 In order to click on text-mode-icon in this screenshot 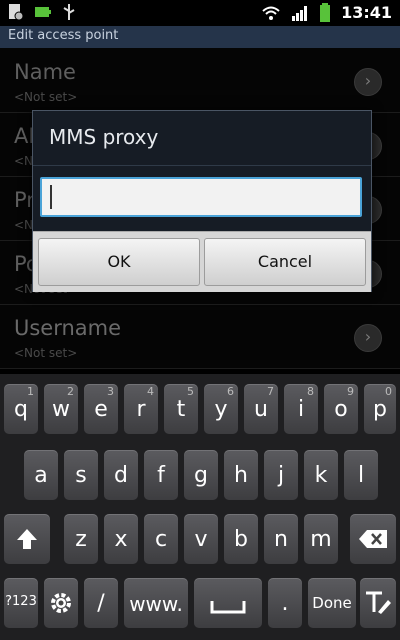, I will do `click(378, 602)`.